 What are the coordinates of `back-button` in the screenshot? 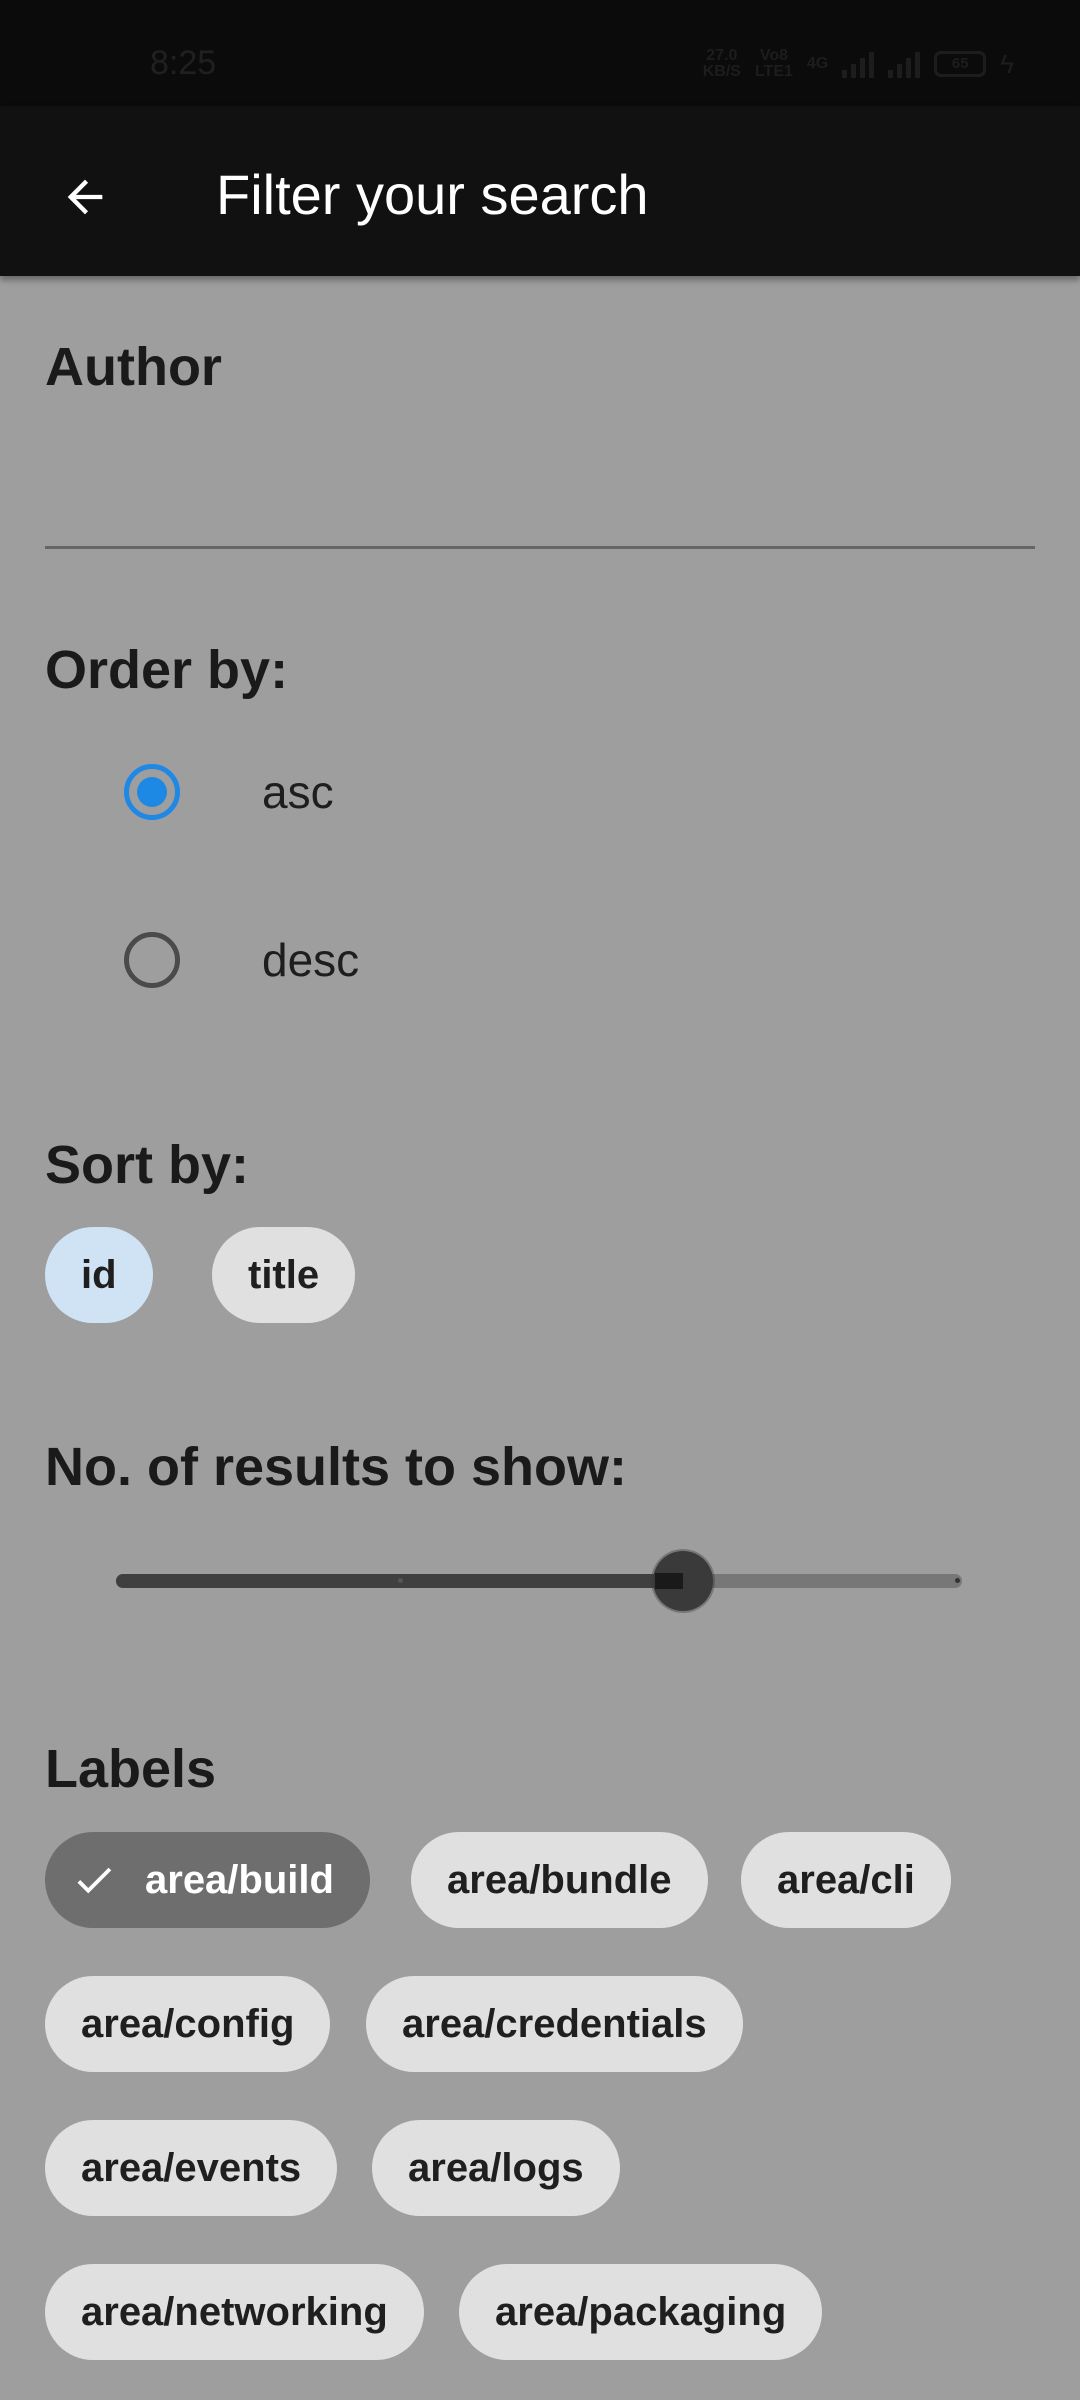 It's located at (85, 197).